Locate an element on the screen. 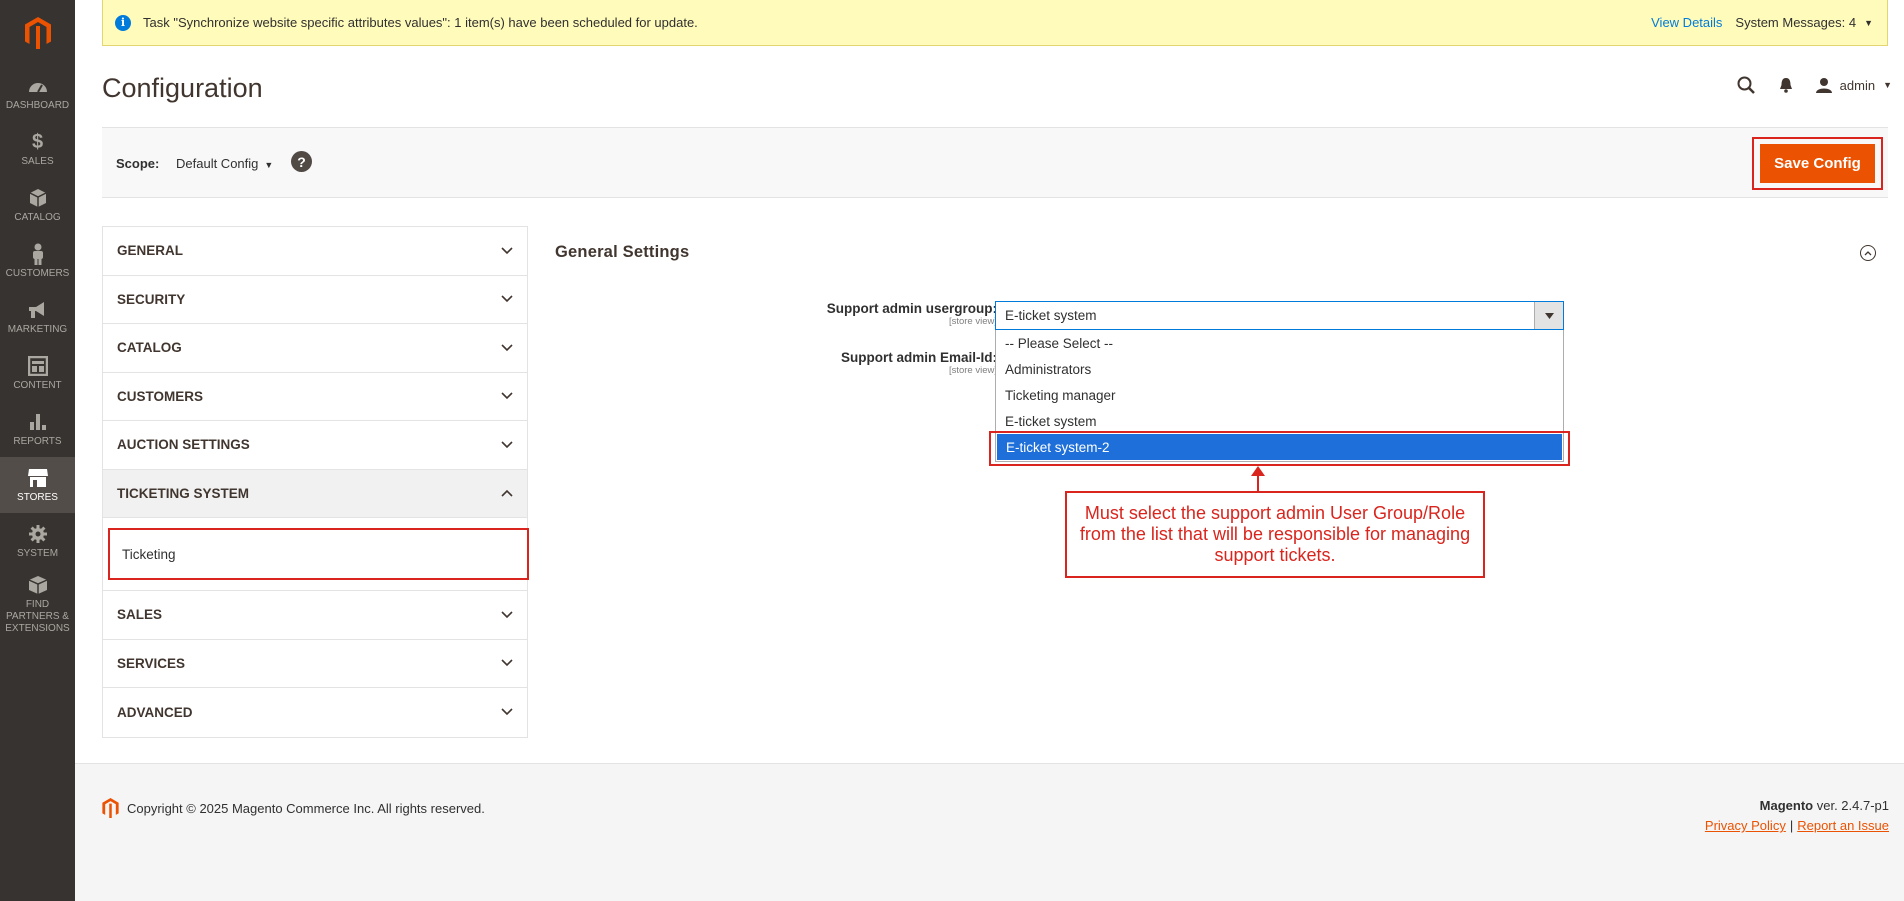 This screenshot has width=1904, height=901. nav-label: STORES is located at coordinates (37, 497).